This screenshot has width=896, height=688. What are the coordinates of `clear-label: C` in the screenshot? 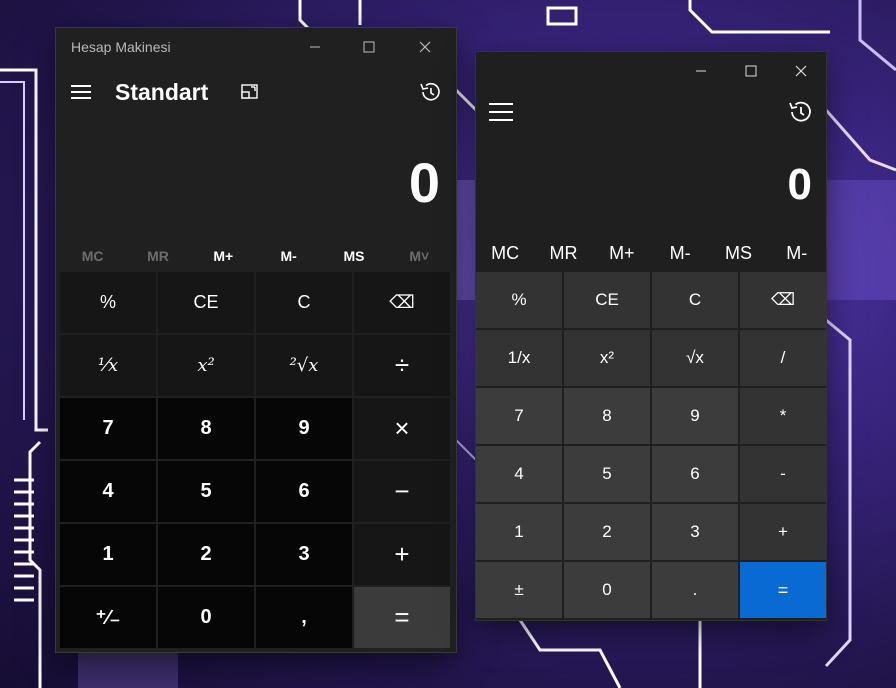 It's located at (304, 302).